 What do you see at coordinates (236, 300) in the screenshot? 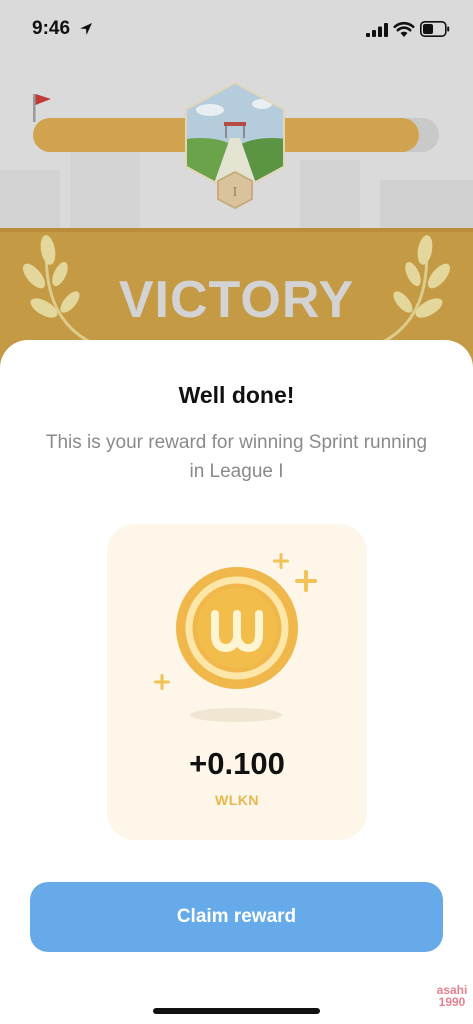
I see `victory-label: VICTORY` at bounding box center [236, 300].